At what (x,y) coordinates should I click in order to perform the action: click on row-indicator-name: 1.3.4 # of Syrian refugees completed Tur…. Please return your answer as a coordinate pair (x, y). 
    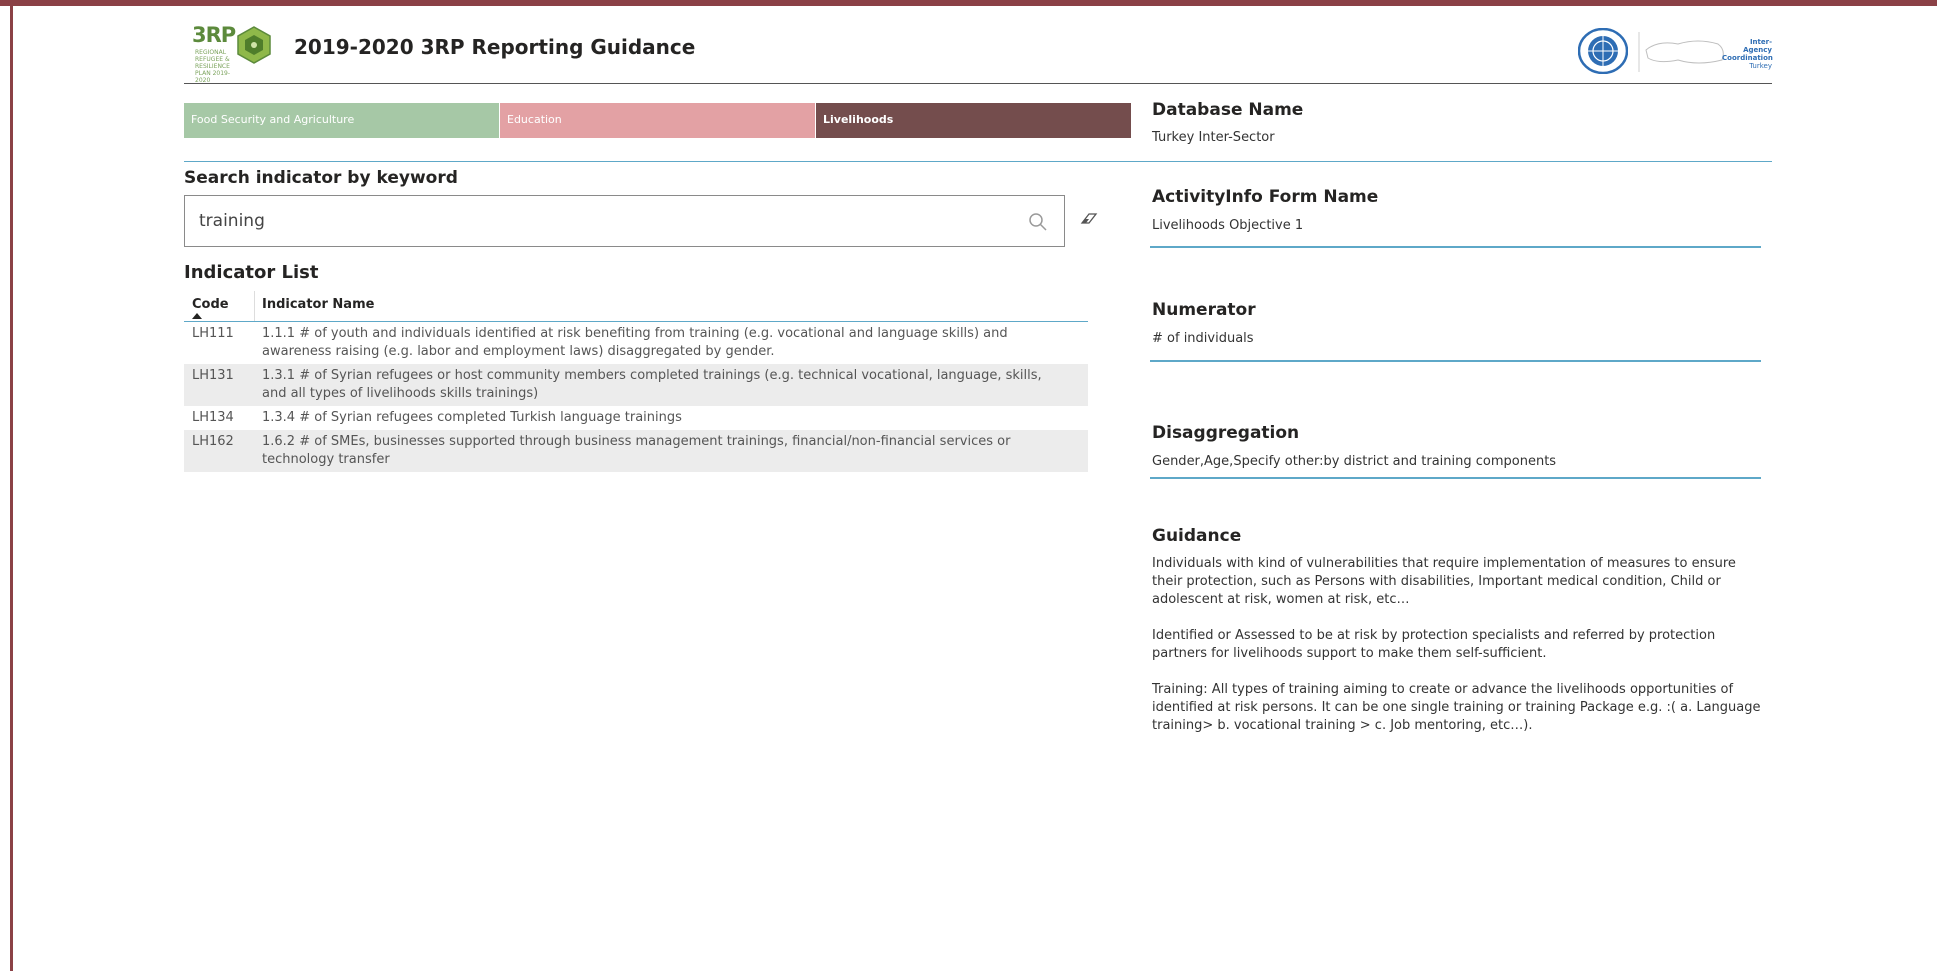
    Looking at the image, I should click on (472, 417).